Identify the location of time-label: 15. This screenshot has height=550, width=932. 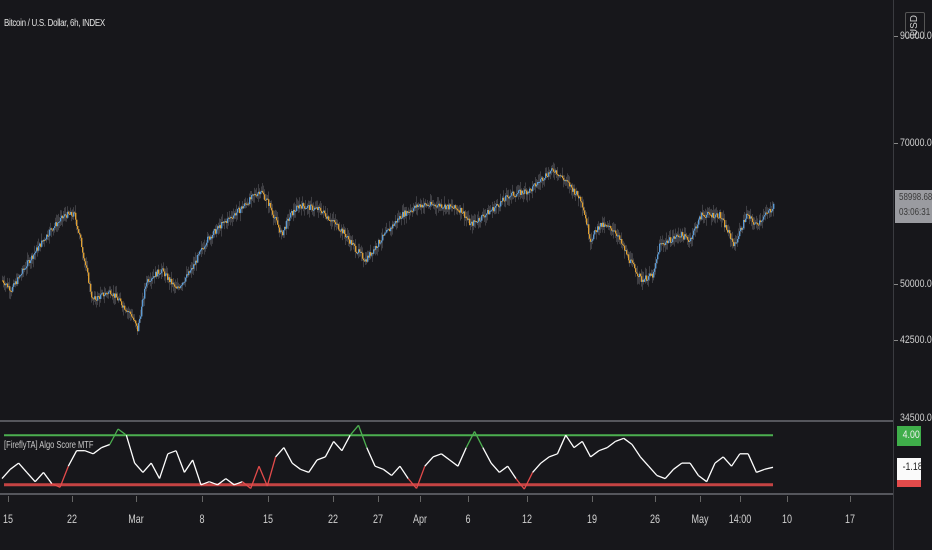
(268, 519).